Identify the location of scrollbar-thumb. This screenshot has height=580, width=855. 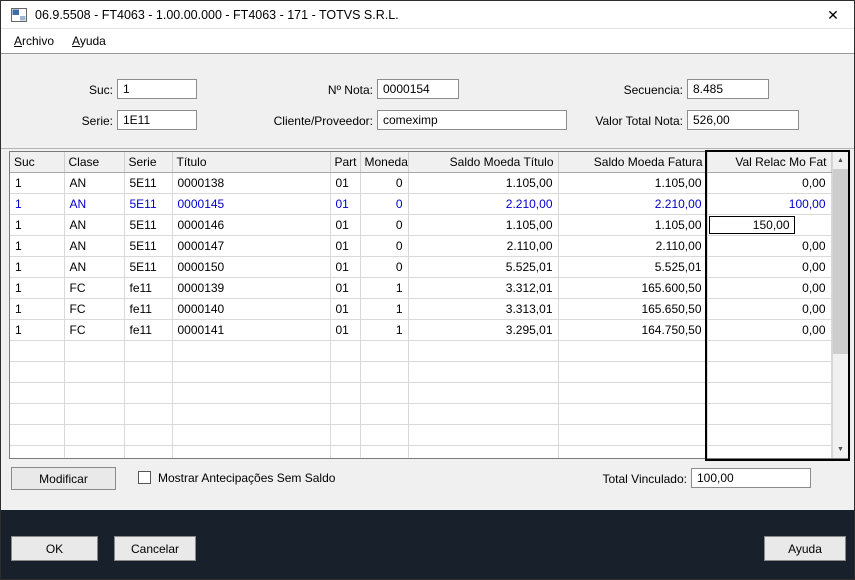
(840, 261).